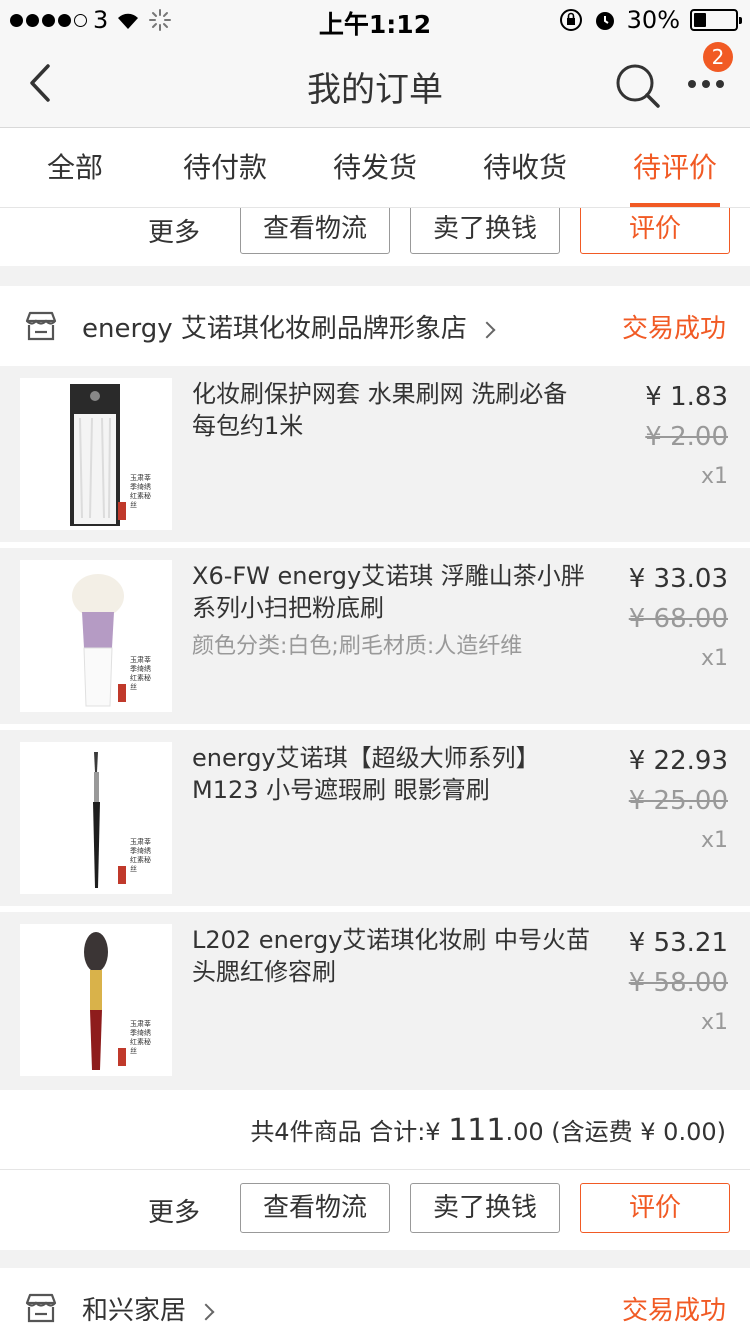 The width and height of the screenshot is (750, 1334). I want to click on product-price: ¥ 33.03, so click(678, 579).